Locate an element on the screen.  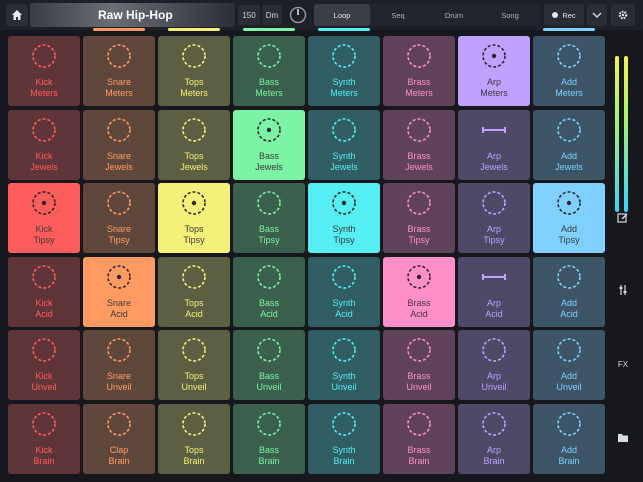
pad-brass-meters: Brass Meters is located at coordinates (419, 71).